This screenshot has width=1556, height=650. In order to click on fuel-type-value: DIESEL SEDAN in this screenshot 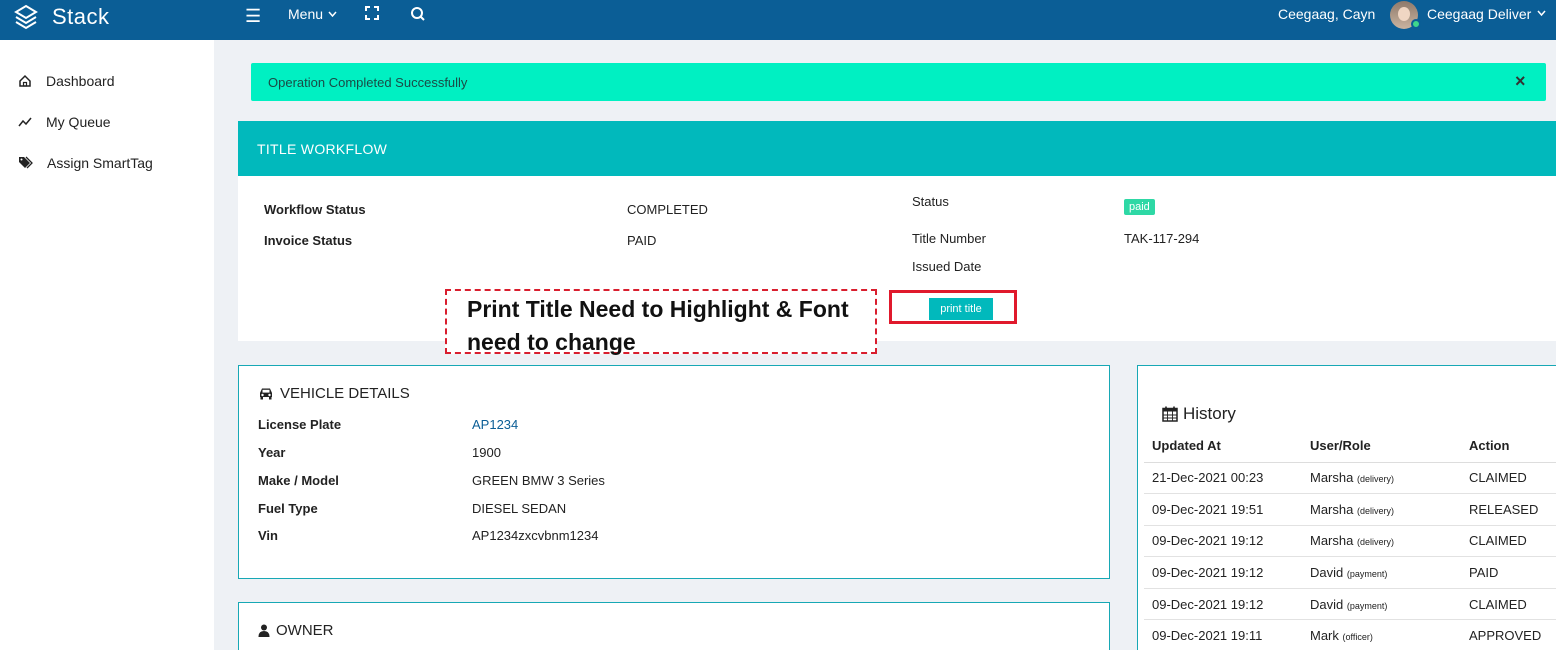, I will do `click(519, 508)`.